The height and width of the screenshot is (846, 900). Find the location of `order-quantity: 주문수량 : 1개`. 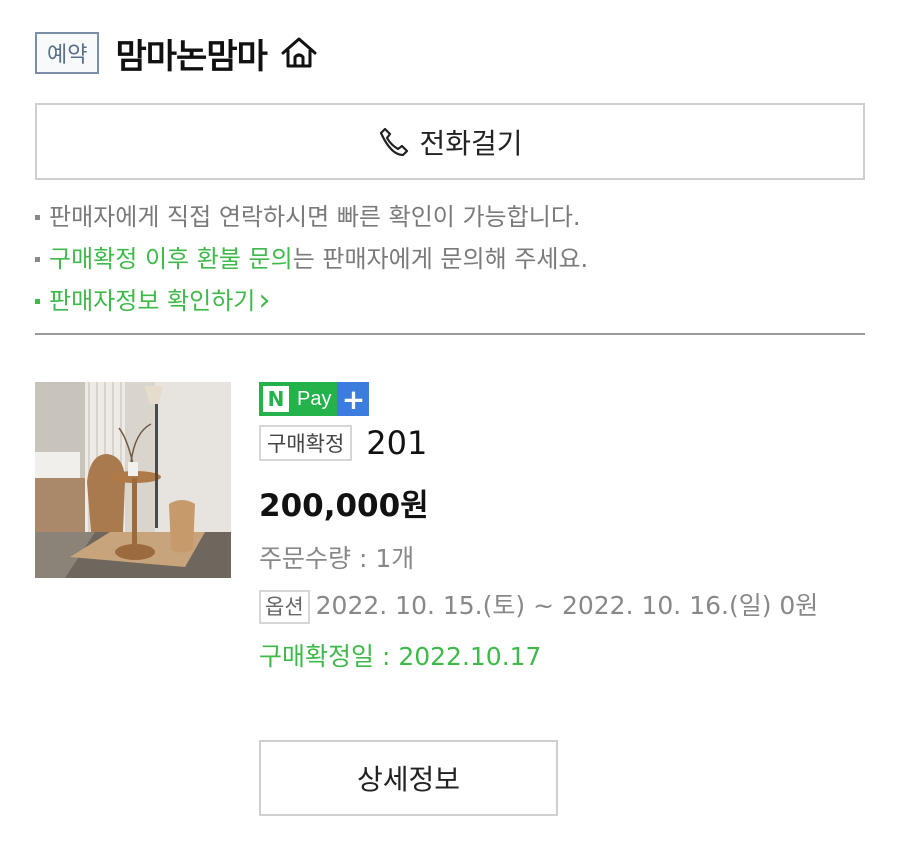

order-quantity: 주문수량 : 1개 is located at coordinates (337, 558).